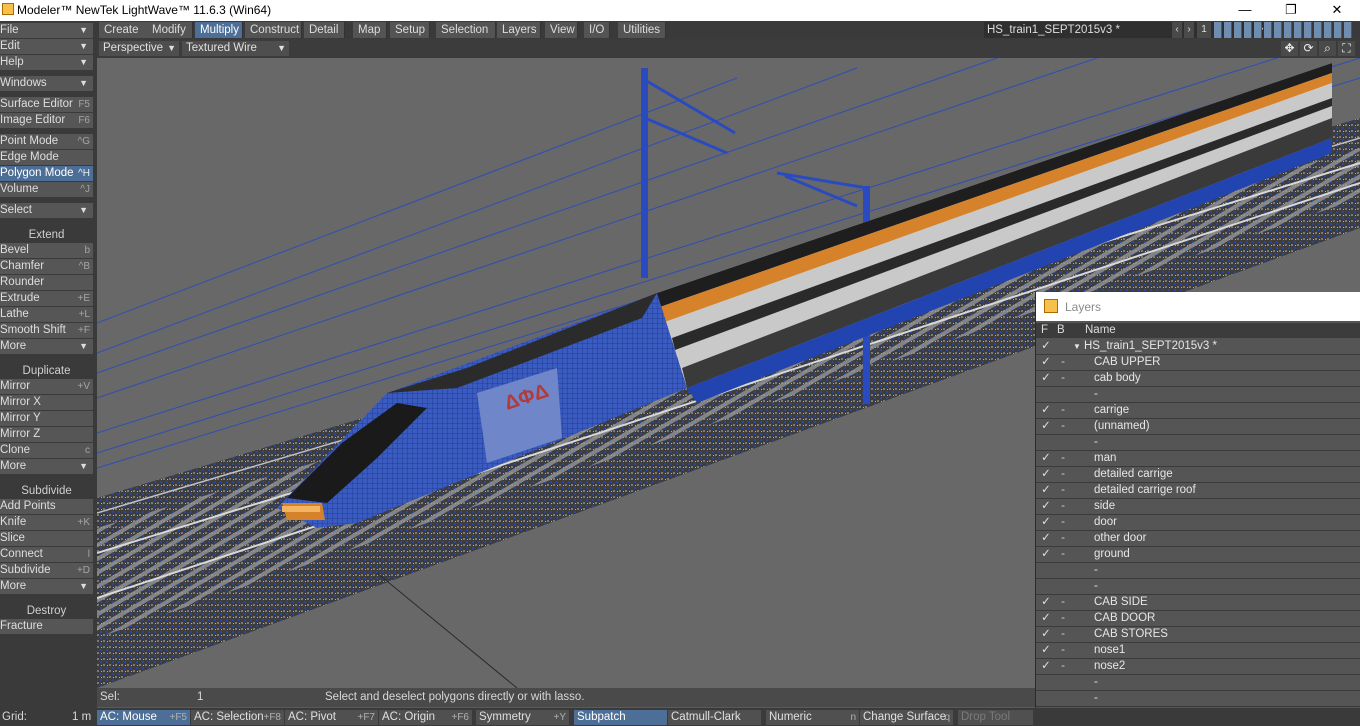 The image size is (1360, 726). I want to click on numeric-button: Numeric n, so click(812, 717).